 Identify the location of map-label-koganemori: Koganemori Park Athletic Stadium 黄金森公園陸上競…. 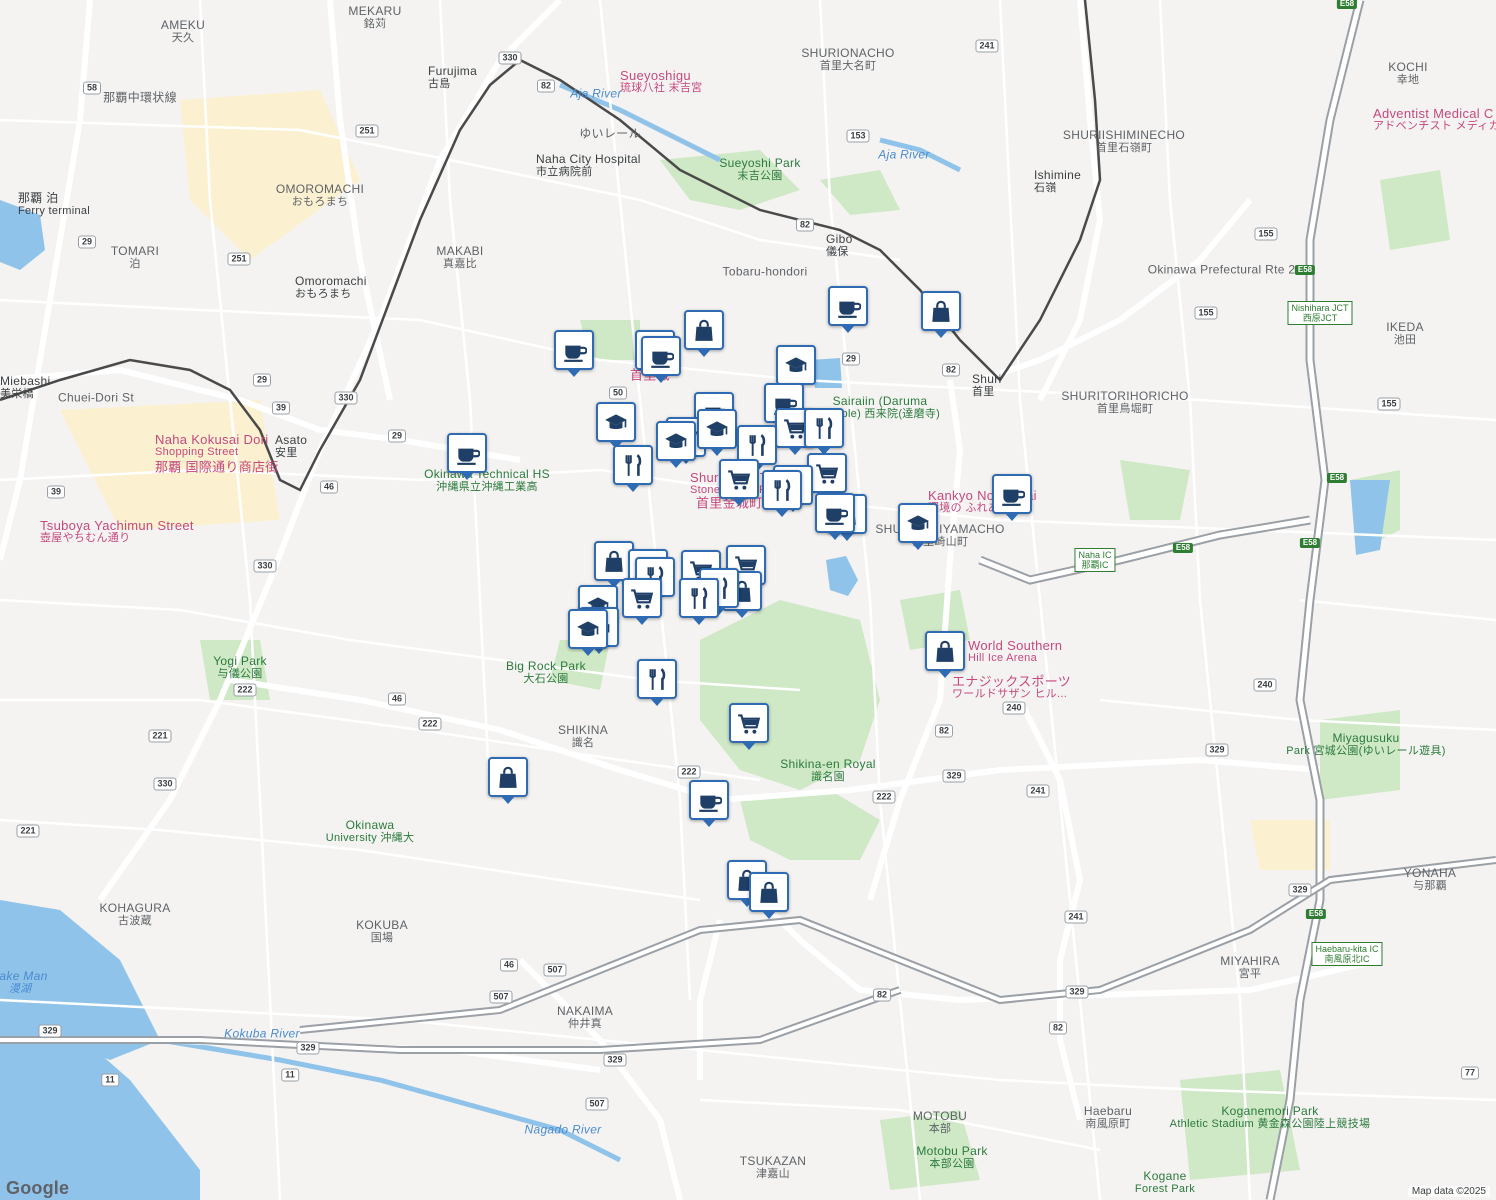
(1270, 1118).